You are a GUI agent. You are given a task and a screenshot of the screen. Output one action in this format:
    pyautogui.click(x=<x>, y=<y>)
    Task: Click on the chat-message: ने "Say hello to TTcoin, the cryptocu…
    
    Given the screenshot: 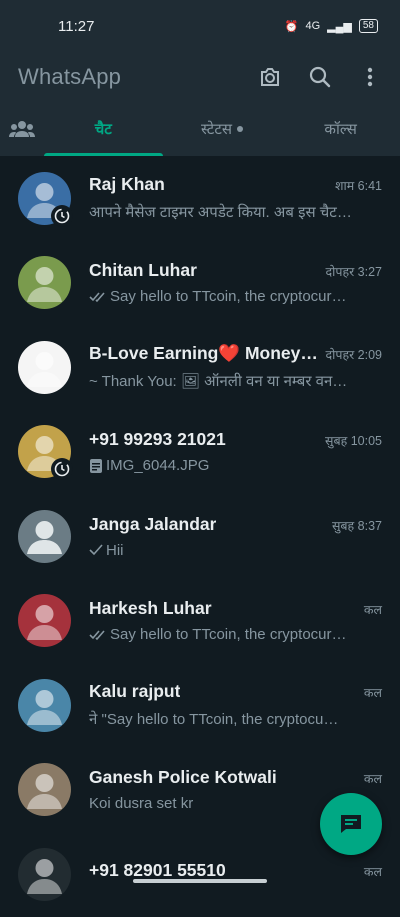 What is the action you would take?
    pyautogui.click(x=214, y=720)
    